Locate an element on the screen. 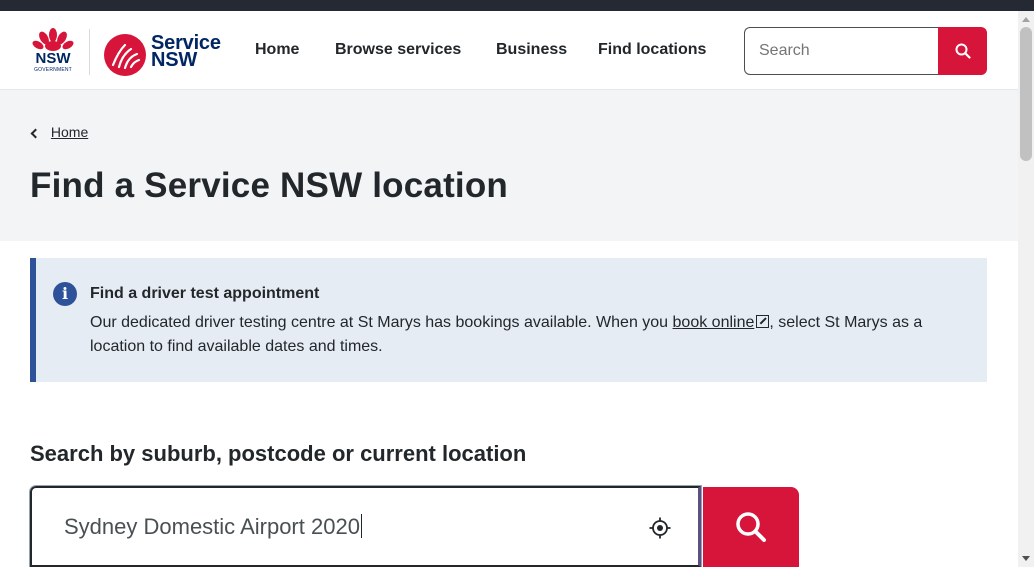 The image size is (1034, 567). service-nsw-emblem-icon is located at coordinates (125, 55).